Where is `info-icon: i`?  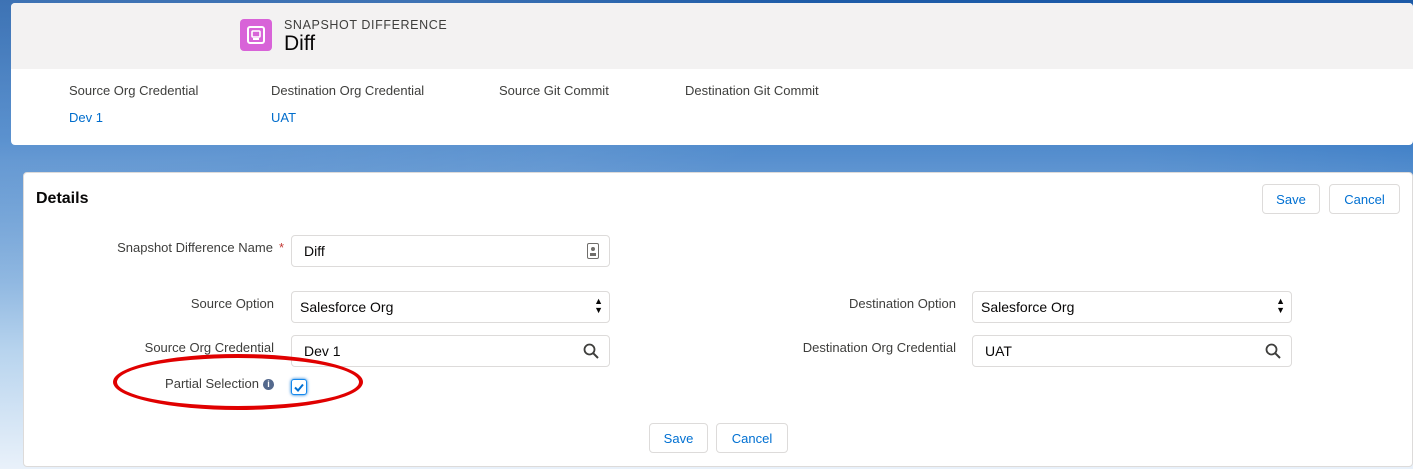 info-icon: i is located at coordinates (268, 384).